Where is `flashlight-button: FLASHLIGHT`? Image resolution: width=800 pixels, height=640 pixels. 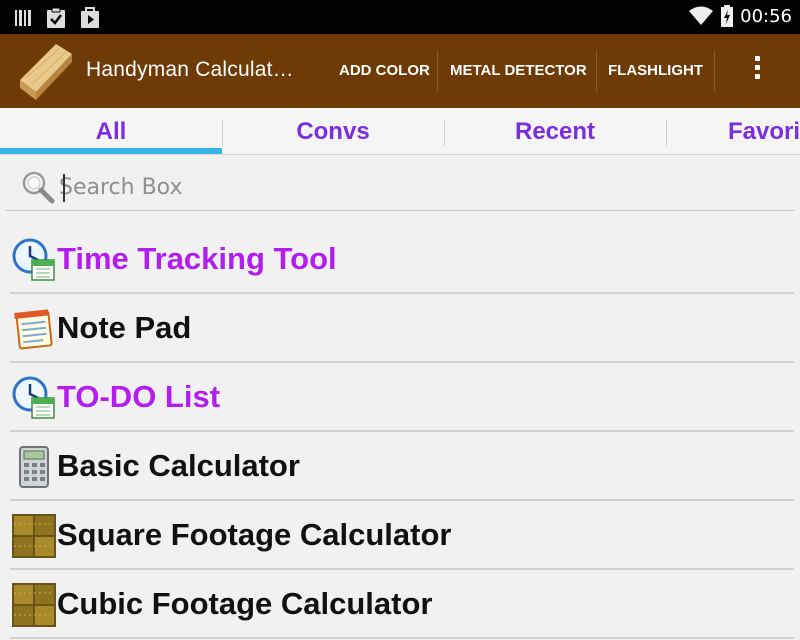
flashlight-button: FLASHLIGHT is located at coordinates (655, 71).